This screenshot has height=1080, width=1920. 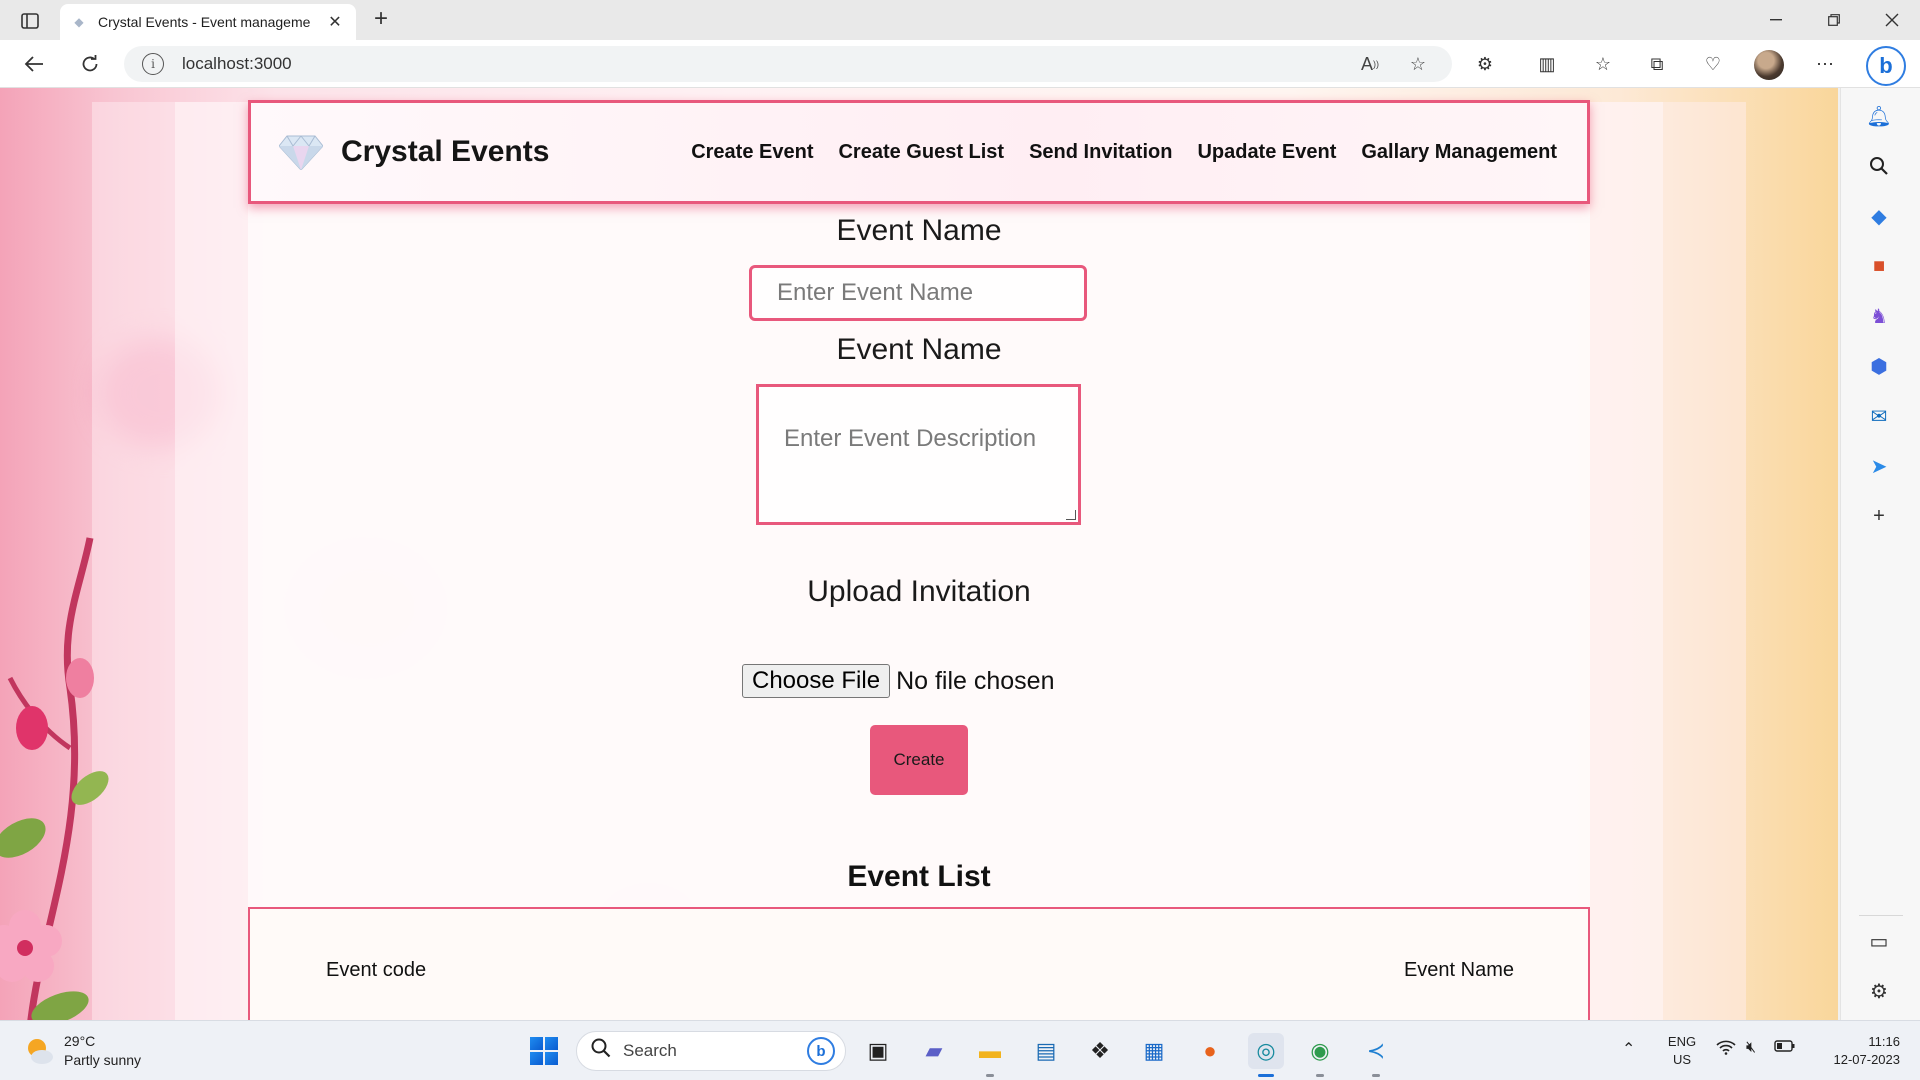 I want to click on weather-temperature: 29°C, so click(x=79, y=1041).